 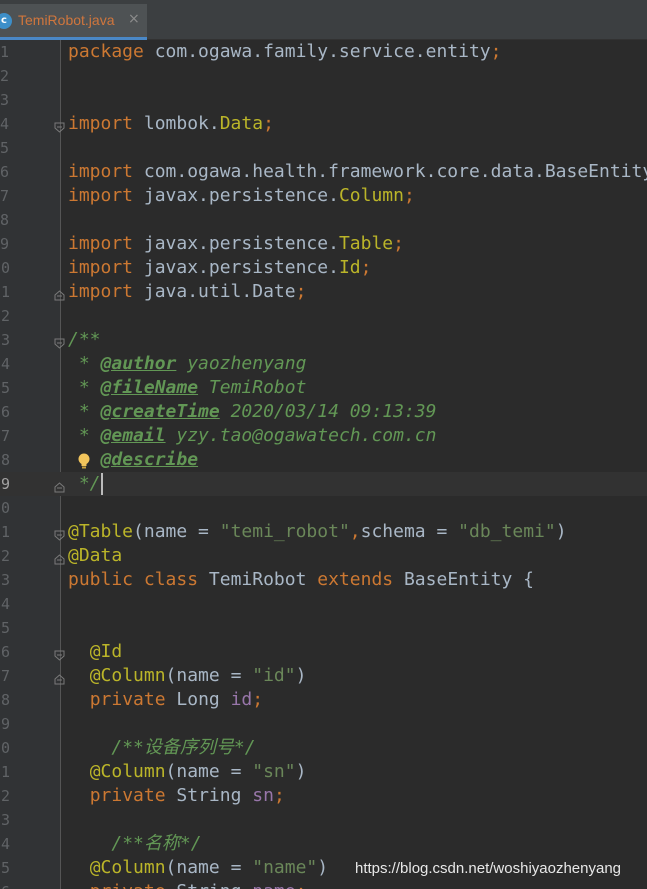 What do you see at coordinates (323, 316) in the screenshot?
I see `code-line: 12` at bounding box center [323, 316].